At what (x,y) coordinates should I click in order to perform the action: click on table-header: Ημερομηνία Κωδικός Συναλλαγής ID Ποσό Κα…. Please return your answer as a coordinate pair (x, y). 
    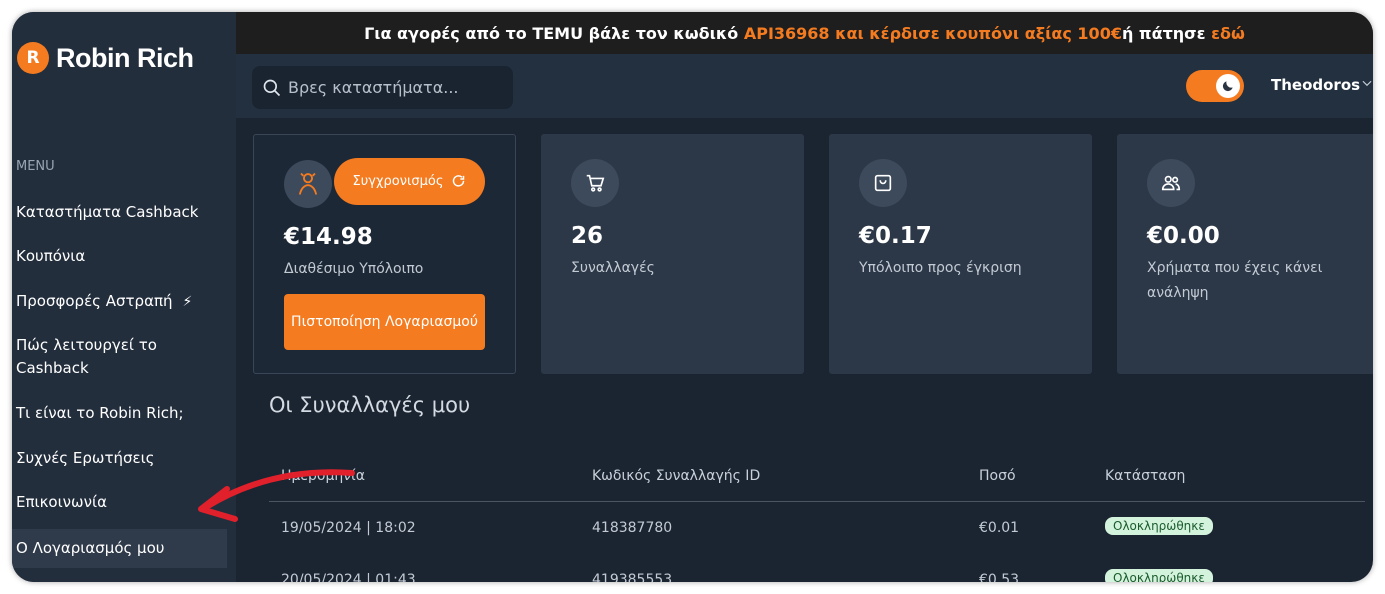
    Looking at the image, I should click on (817, 482).